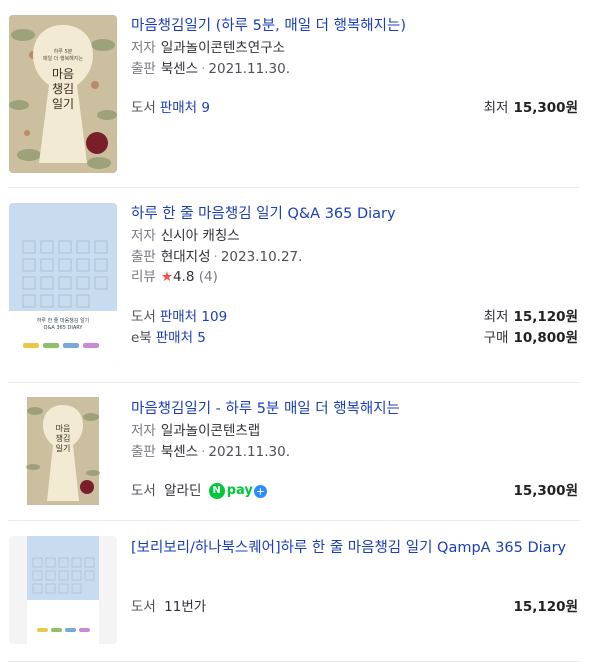 This screenshot has height=670, width=596. Describe the element at coordinates (143, 277) in the screenshot. I see `review-label: 리뷰` at that location.